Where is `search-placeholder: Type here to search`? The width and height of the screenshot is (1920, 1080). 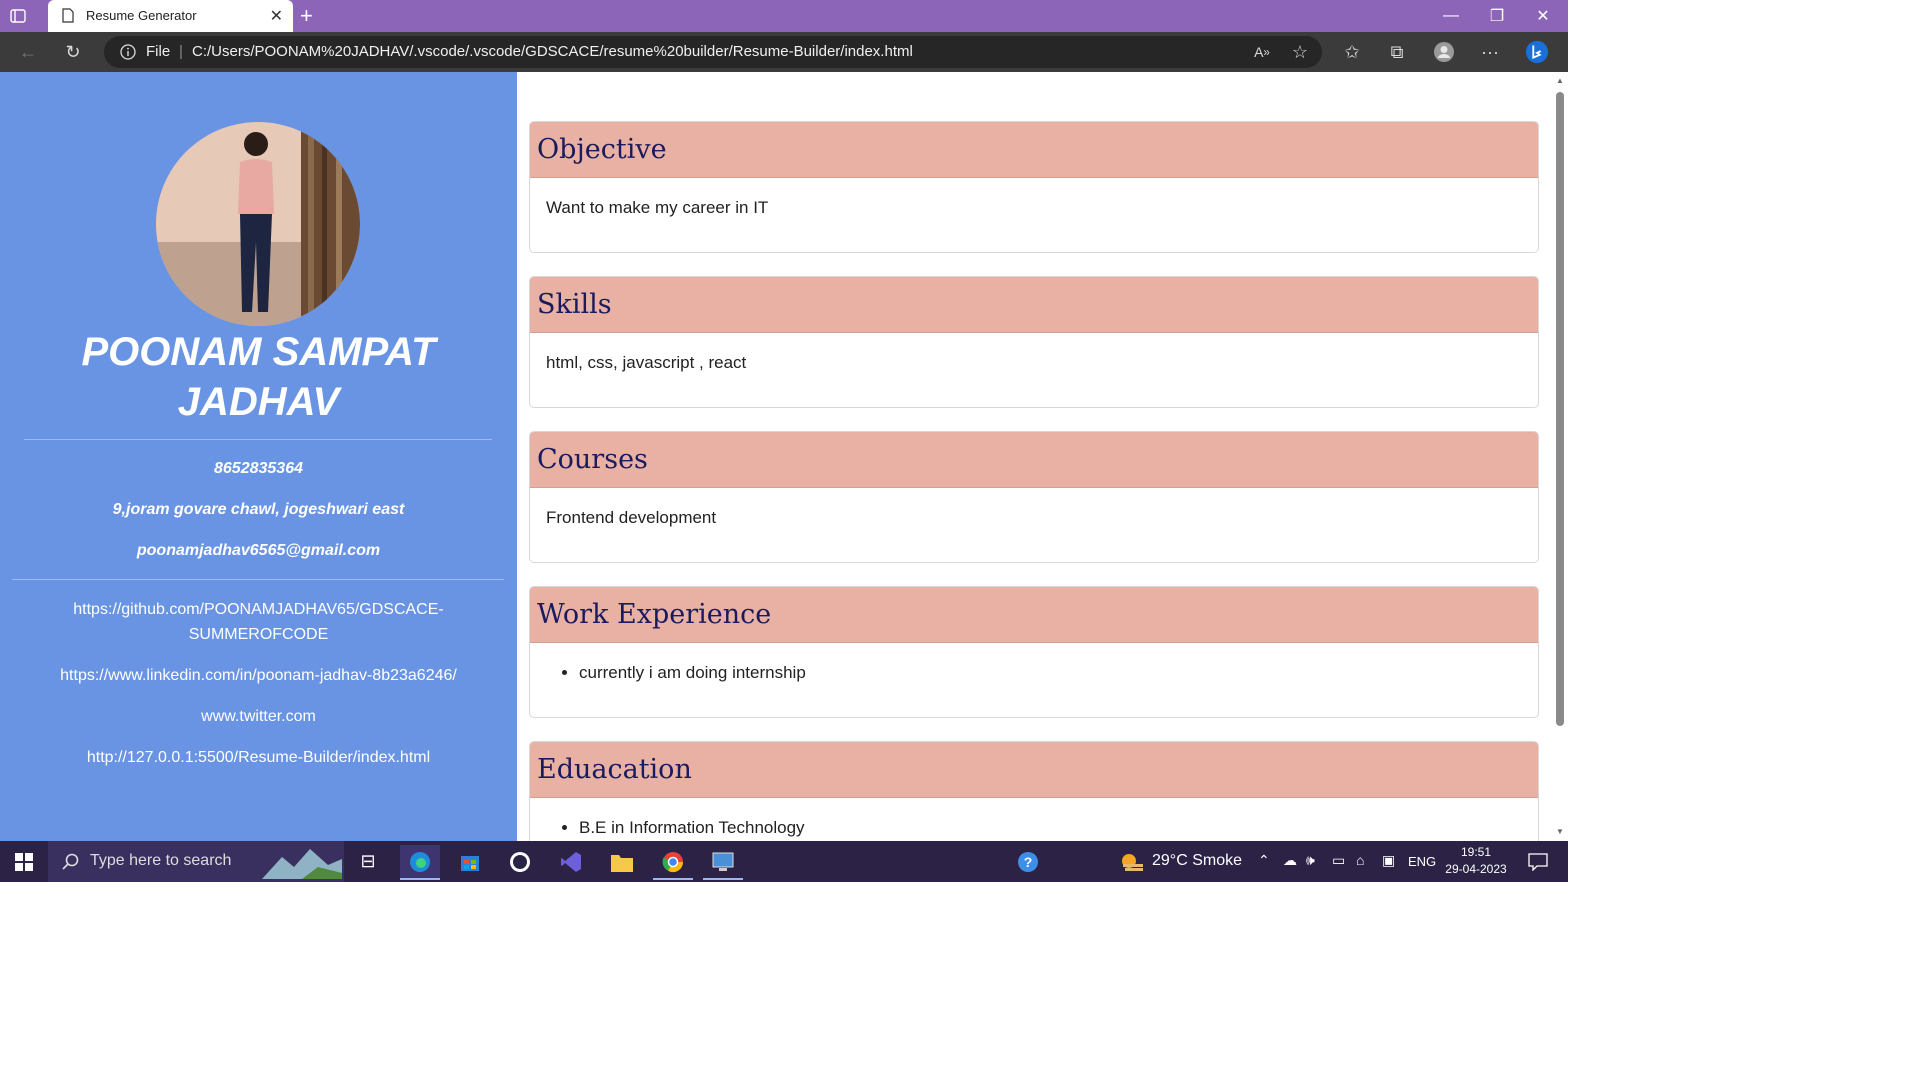
search-placeholder: Type here to search is located at coordinates (161, 860).